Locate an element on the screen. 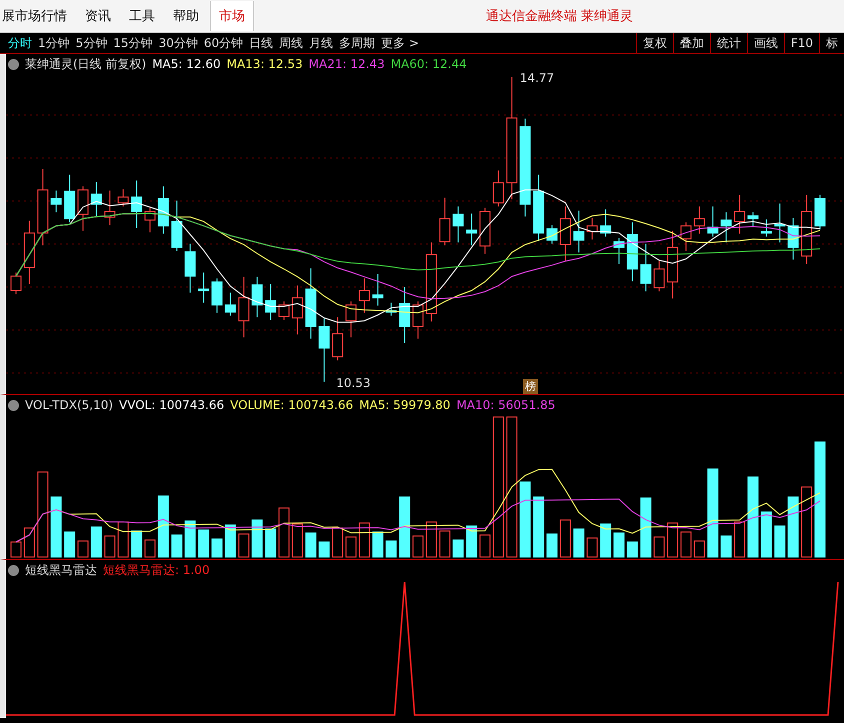 The height and width of the screenshot is (723, 844). period-tab: 月线 is located at coordinates (321, 43).